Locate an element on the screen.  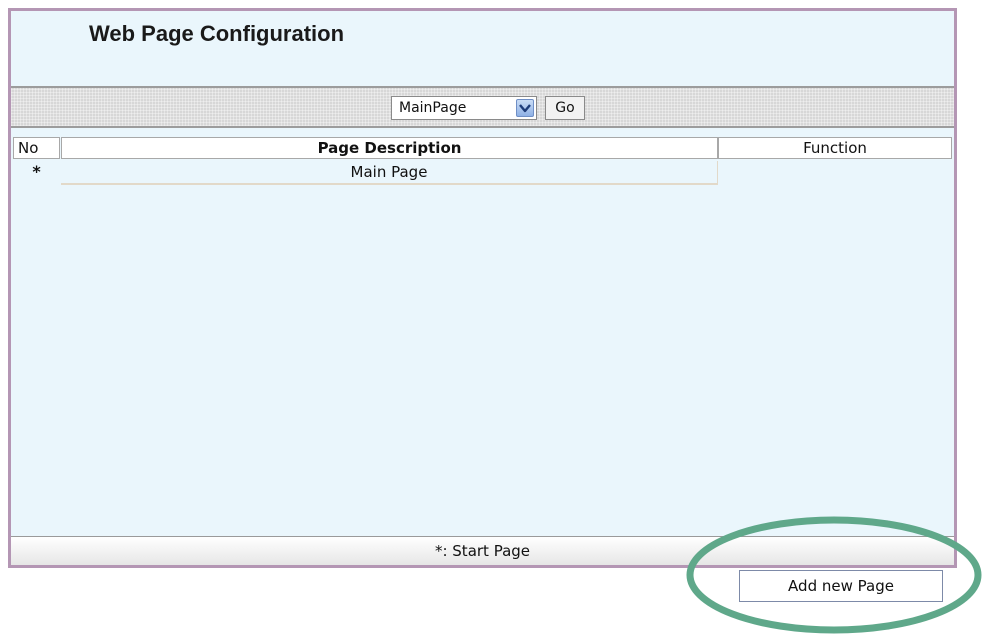
column-header-no: No is located at coordinates (36, 148).